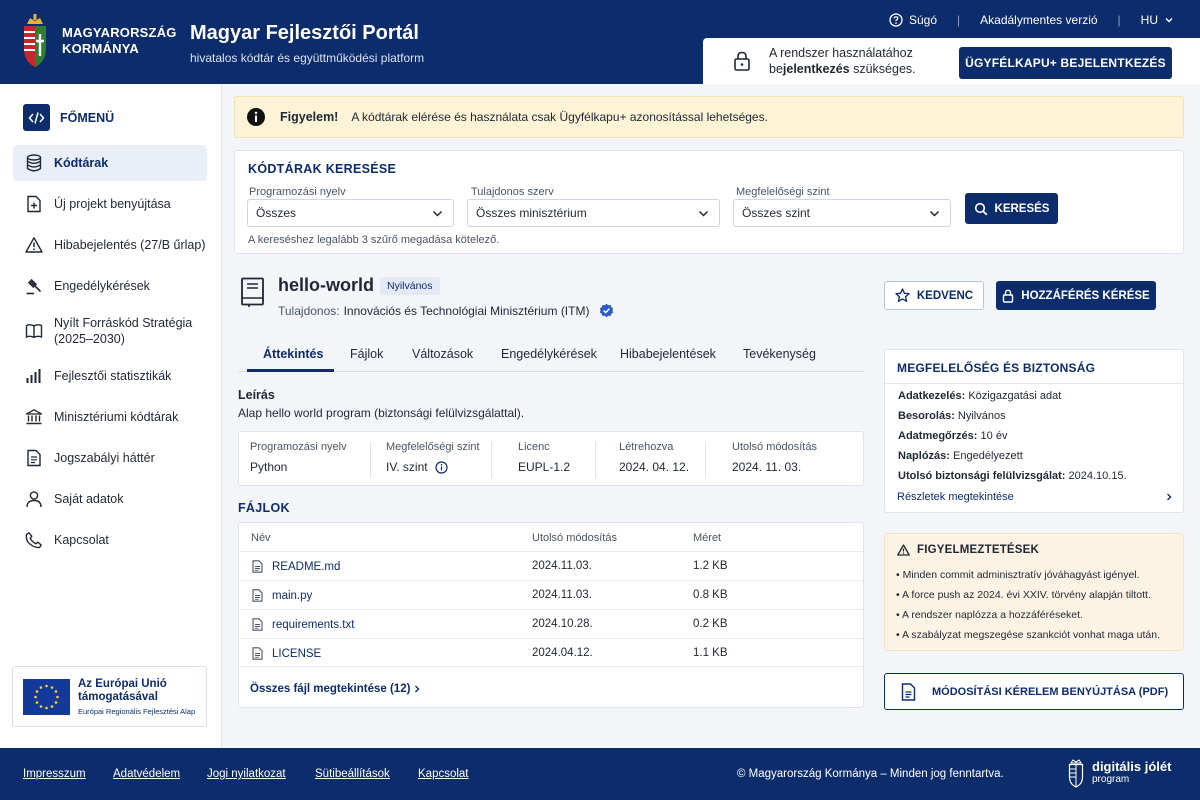  I want to click on database-icon, so click(34, 163).